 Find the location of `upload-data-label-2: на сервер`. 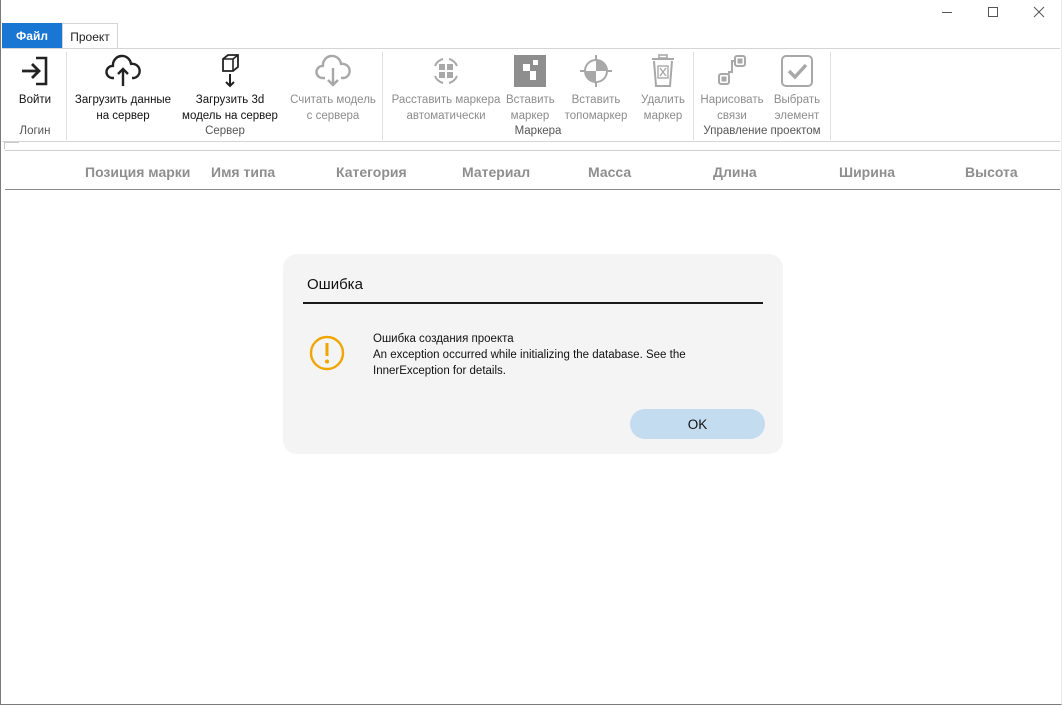

upload-data-label-2: на сервер is located at coordinates (123, 116).